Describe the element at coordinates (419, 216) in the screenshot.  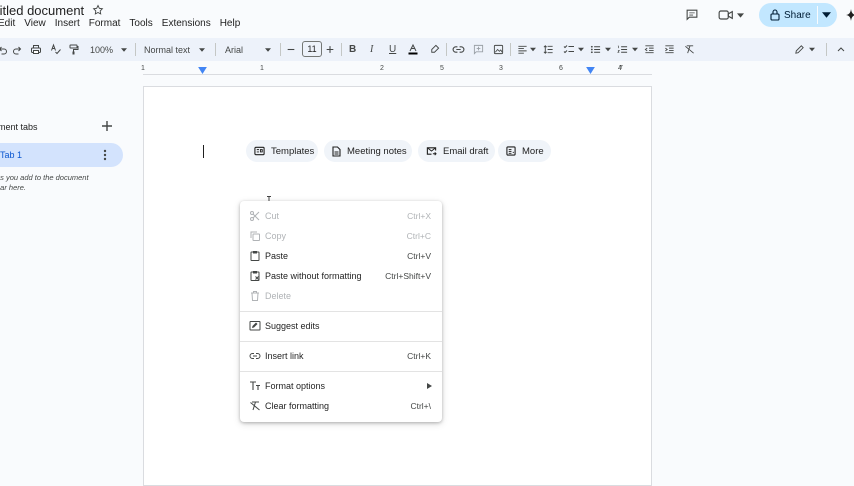
I see `menu-item-shortcut: Ctrl+X` at that location.